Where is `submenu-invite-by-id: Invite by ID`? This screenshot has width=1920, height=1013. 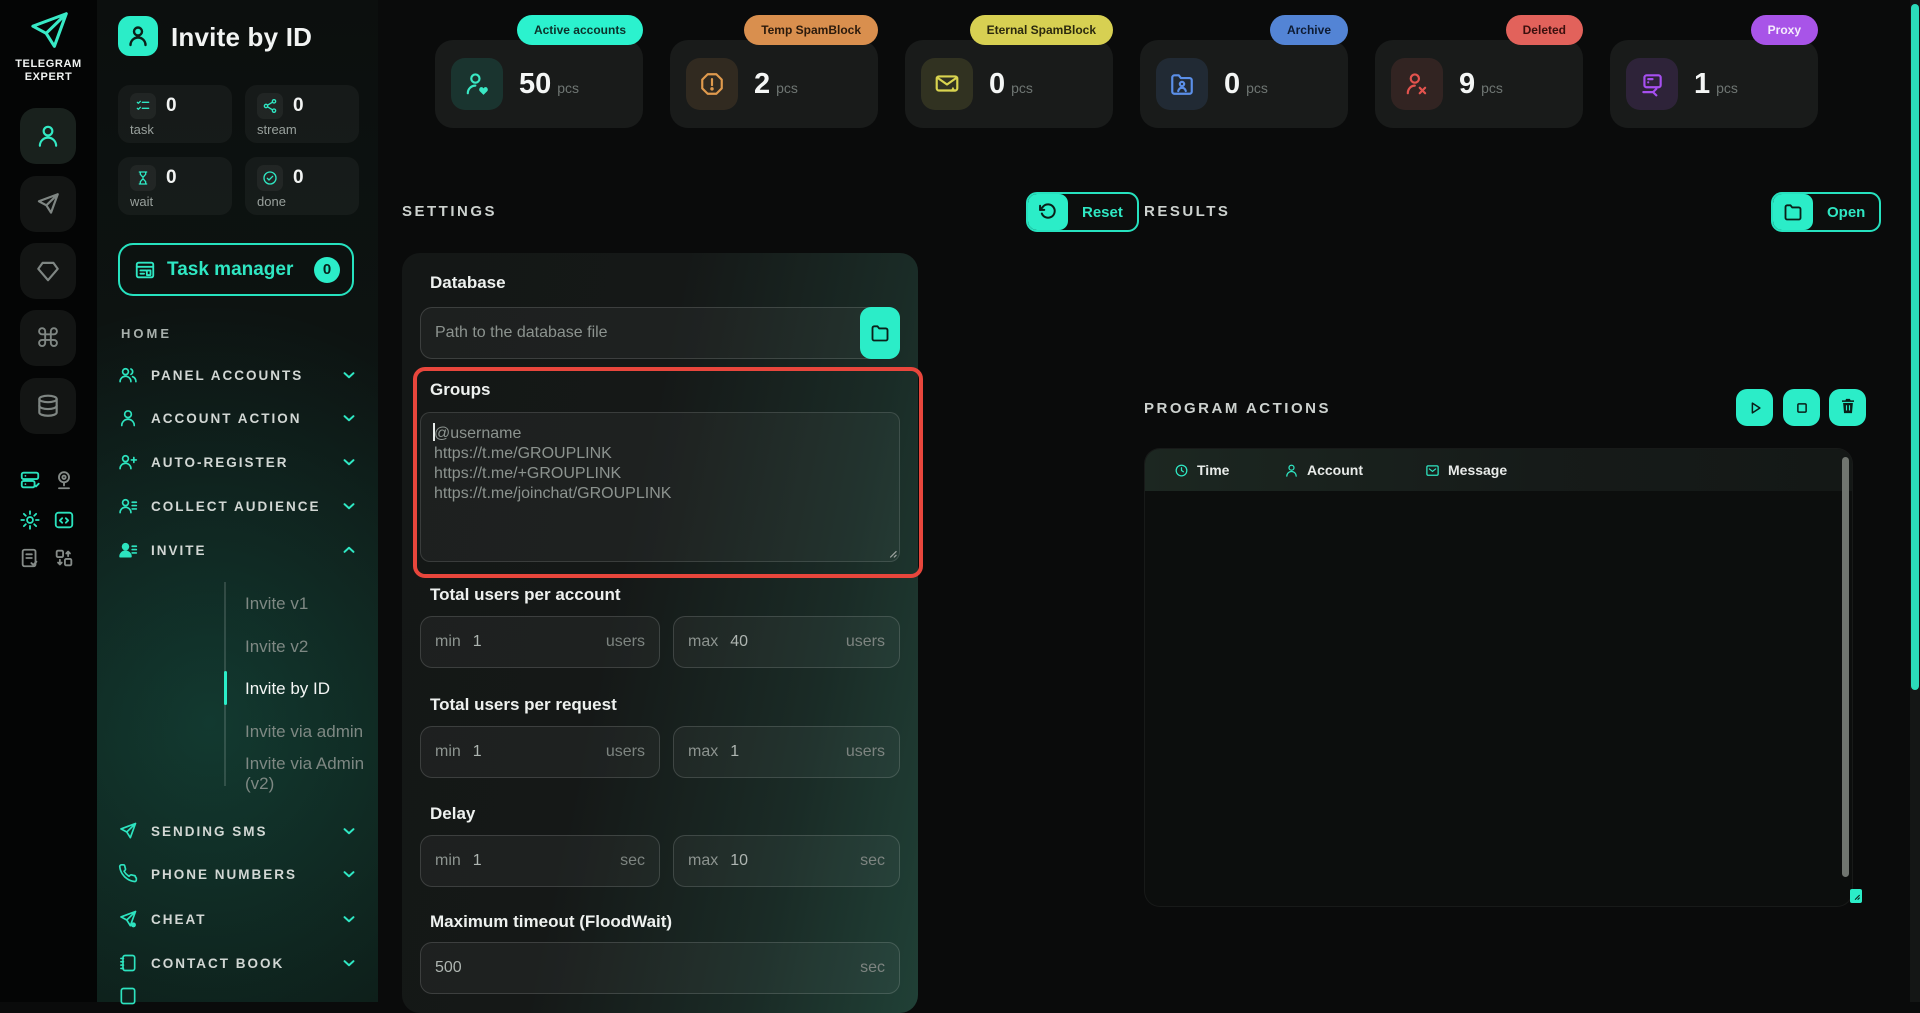 submenu-invite-by-id: Invite by ID is located at coordinates (287, 688).